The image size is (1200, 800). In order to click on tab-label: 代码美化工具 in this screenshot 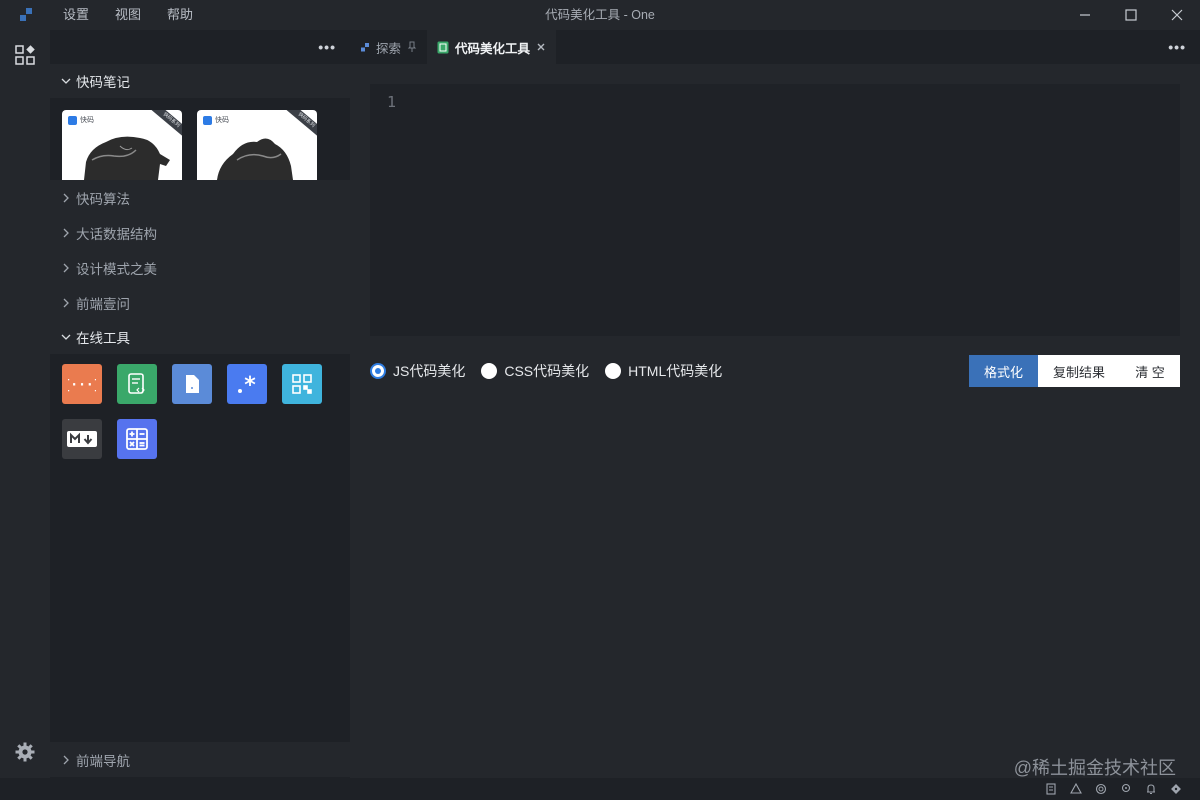, I will do `click(493, 48)`.